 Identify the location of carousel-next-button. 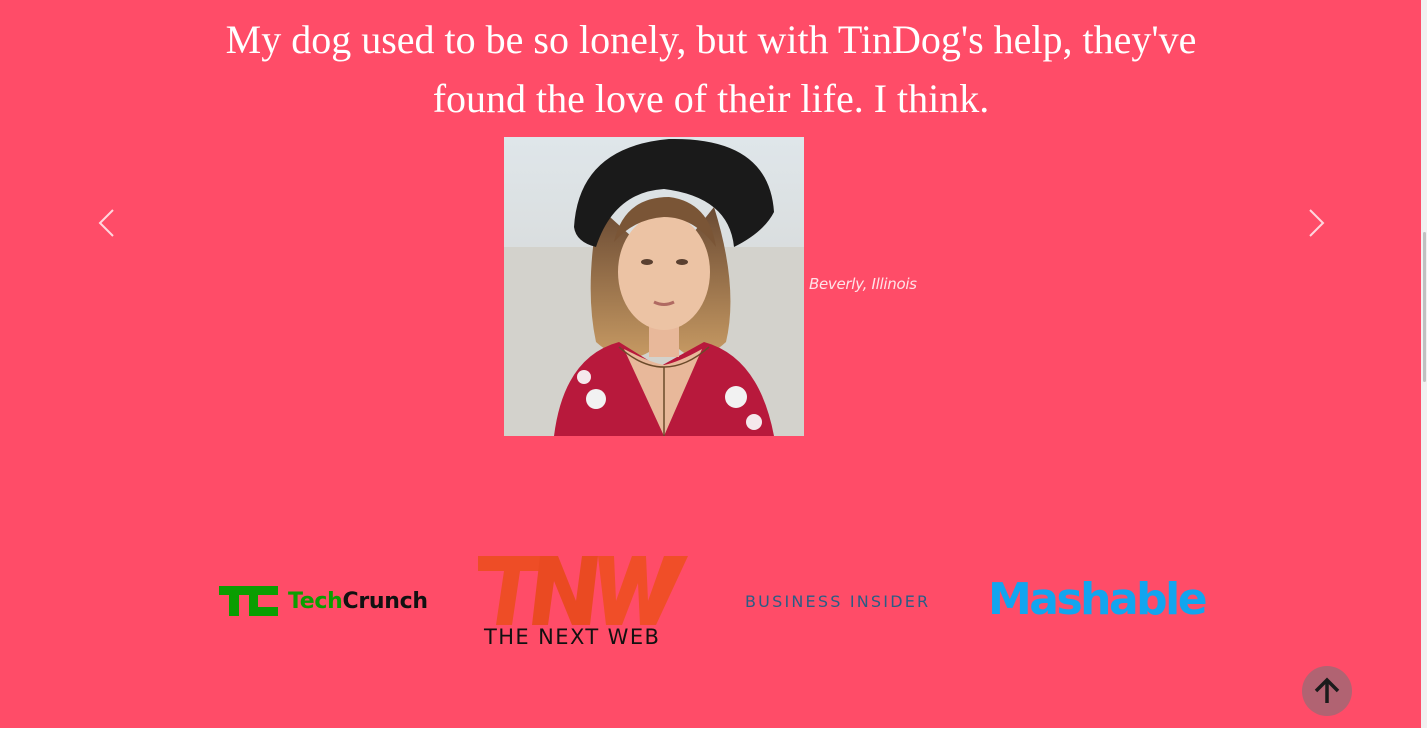
(1316, 222).